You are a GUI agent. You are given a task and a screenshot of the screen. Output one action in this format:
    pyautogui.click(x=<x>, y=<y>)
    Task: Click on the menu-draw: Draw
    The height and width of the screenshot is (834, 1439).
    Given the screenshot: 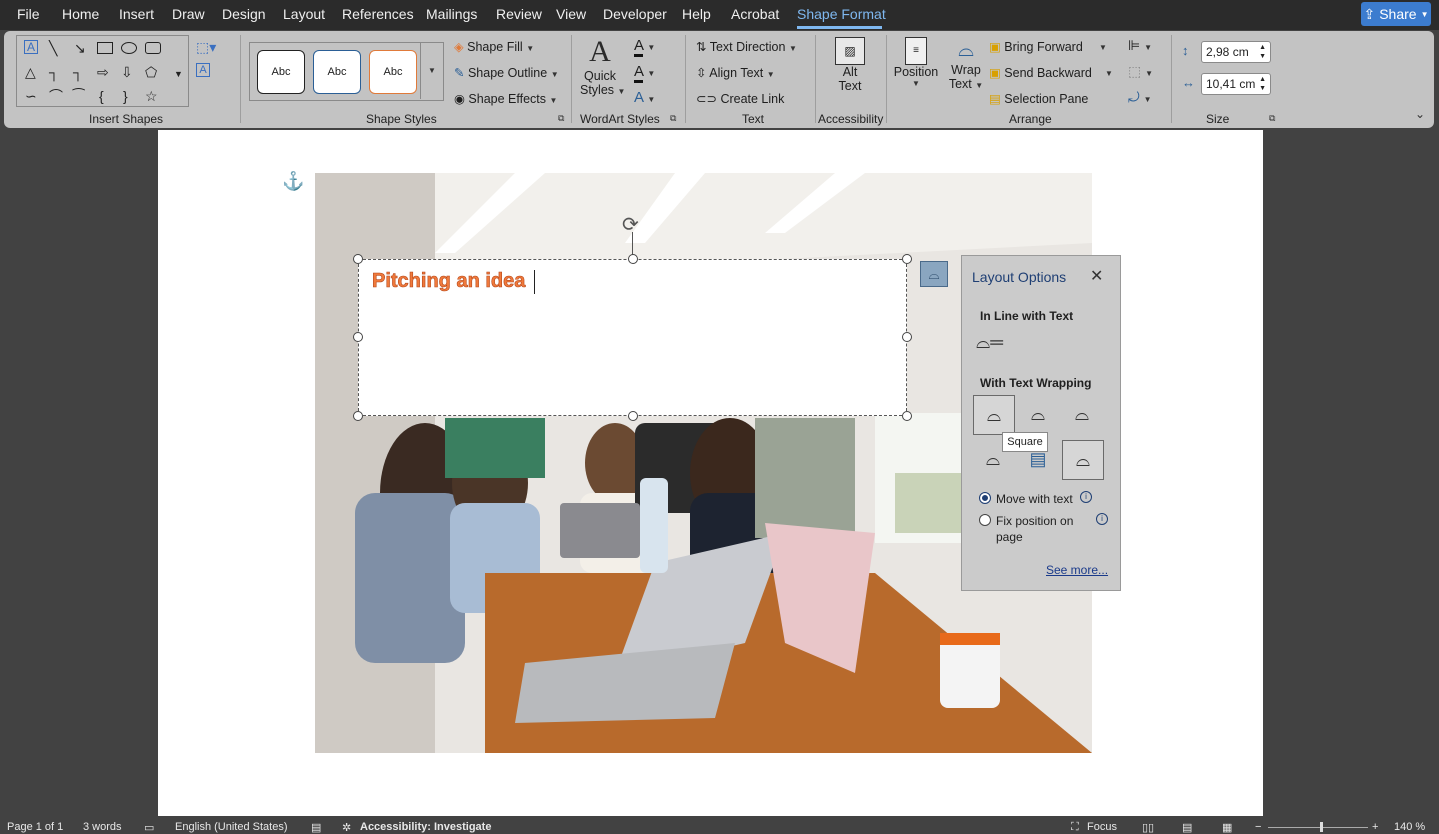 What is the action you would take?
    pyautogui.click(x=188, y=14)
    